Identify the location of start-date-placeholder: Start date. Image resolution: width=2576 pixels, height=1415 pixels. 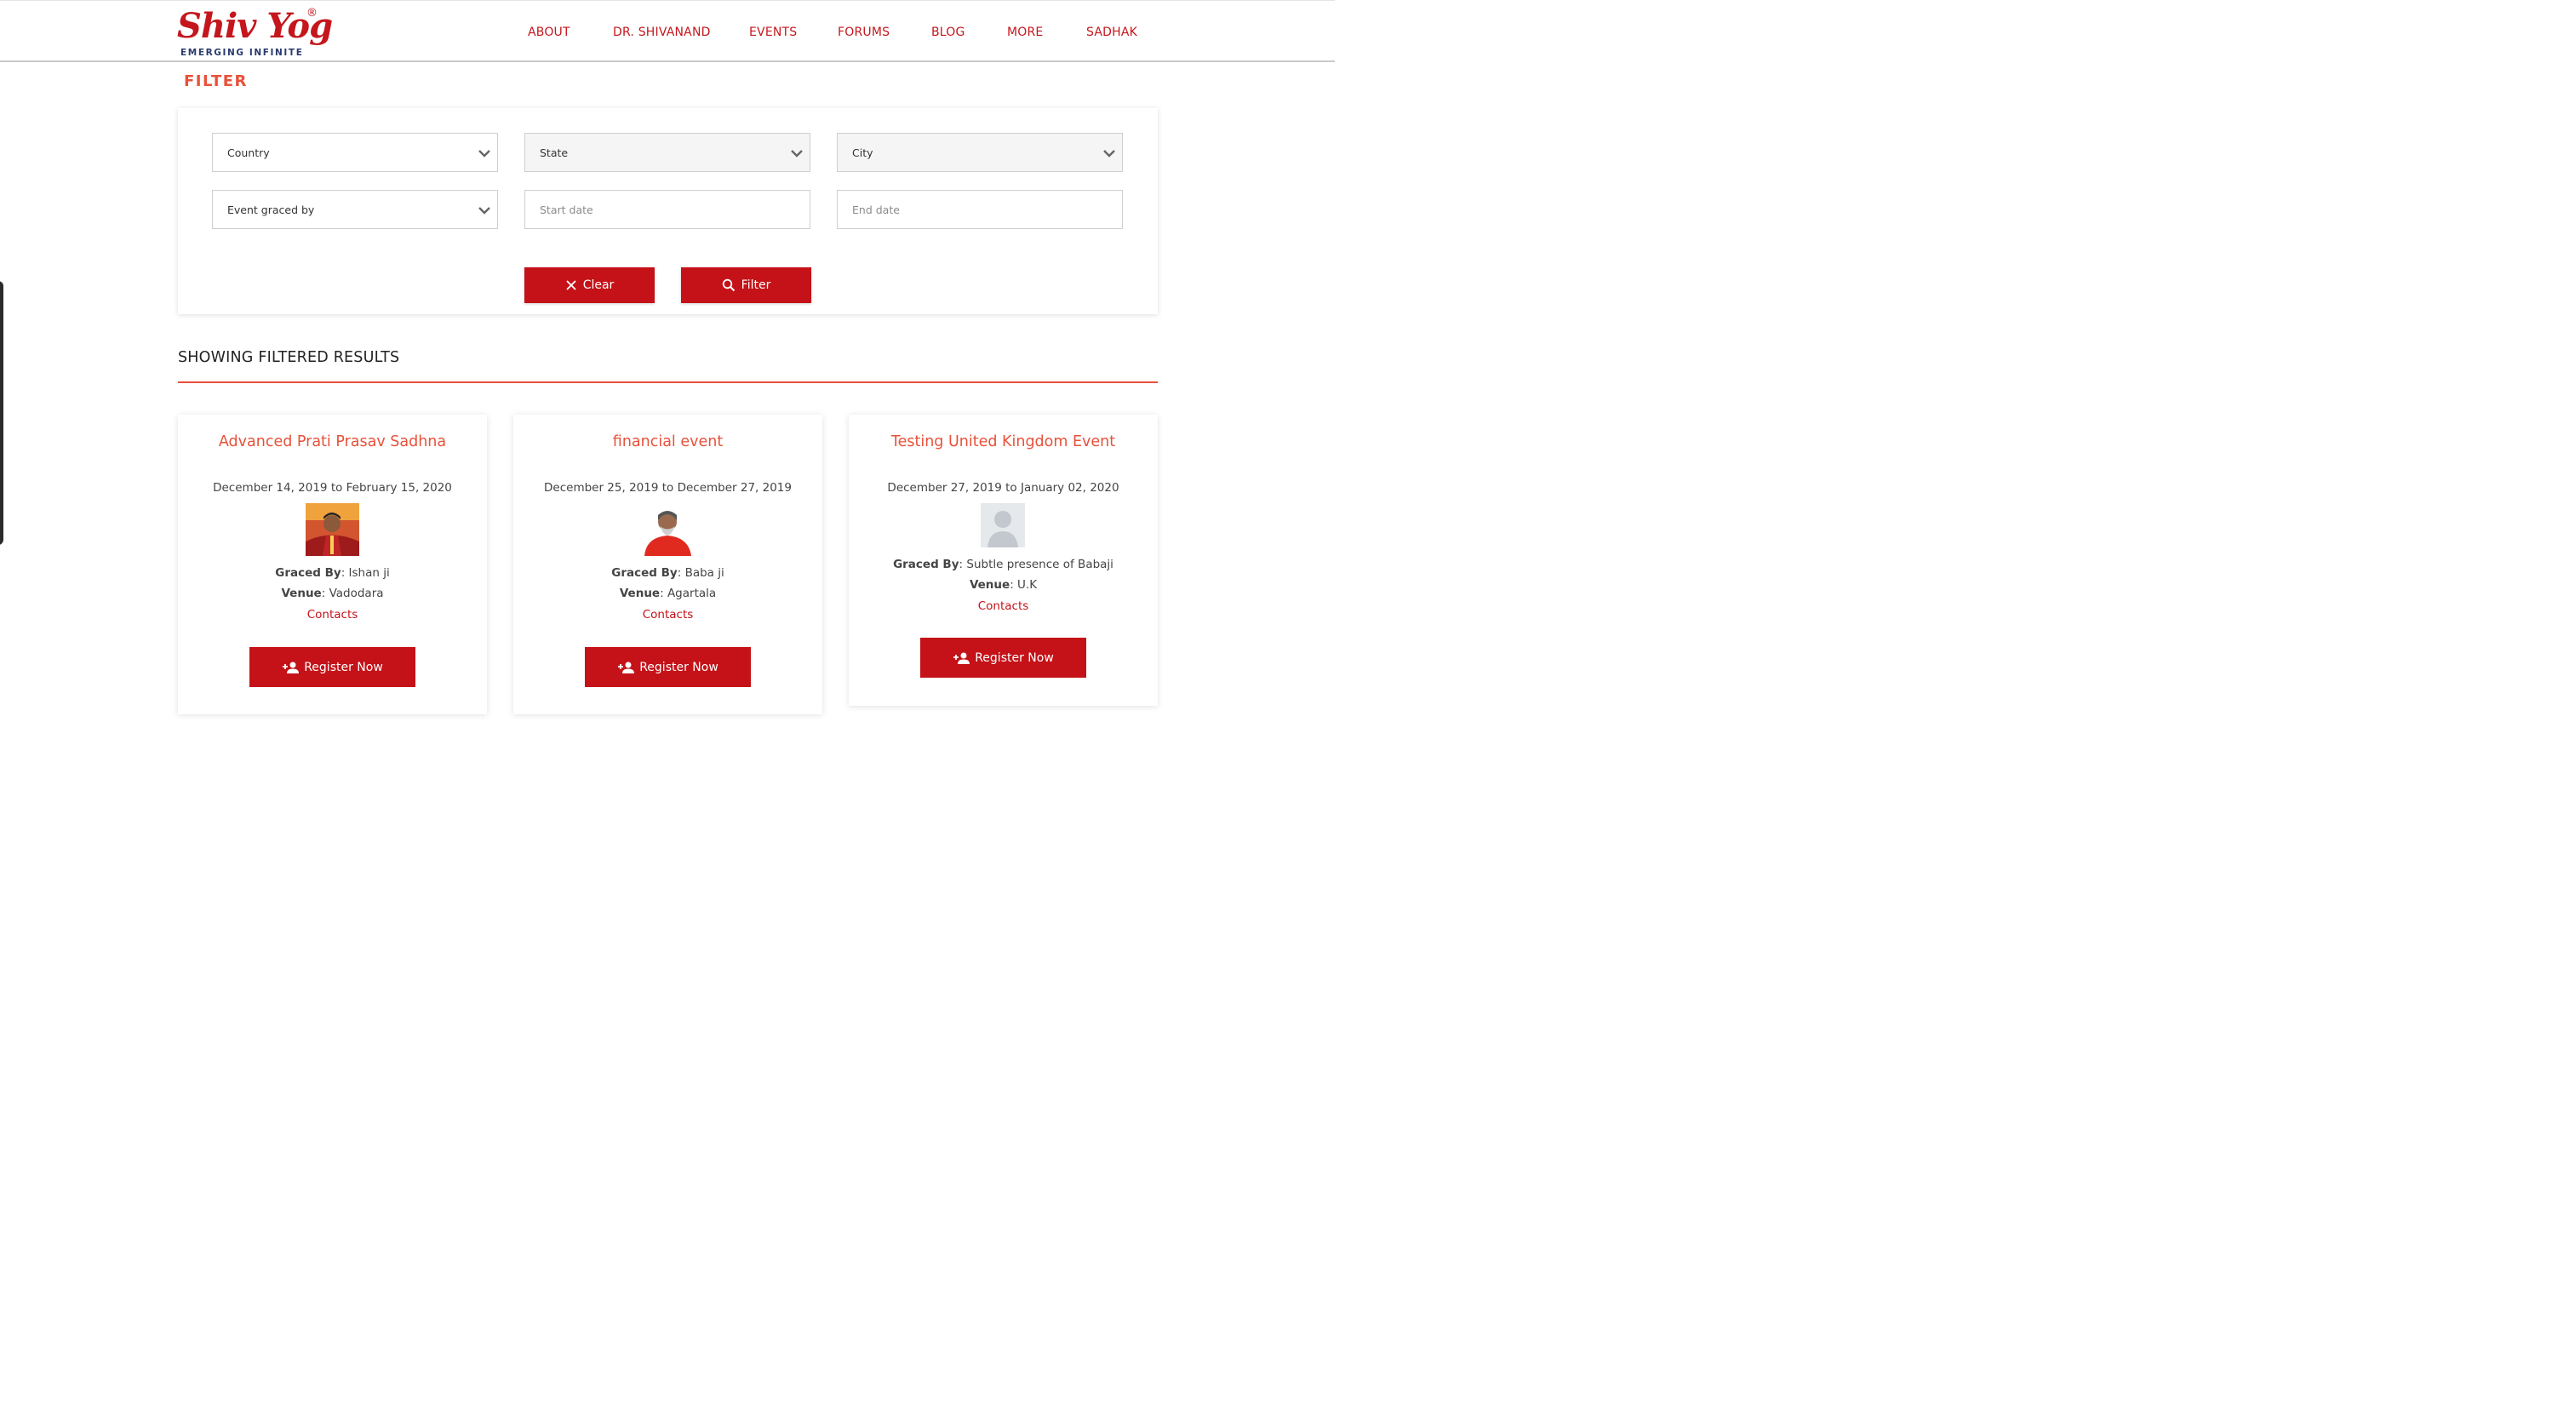
(566, 209).